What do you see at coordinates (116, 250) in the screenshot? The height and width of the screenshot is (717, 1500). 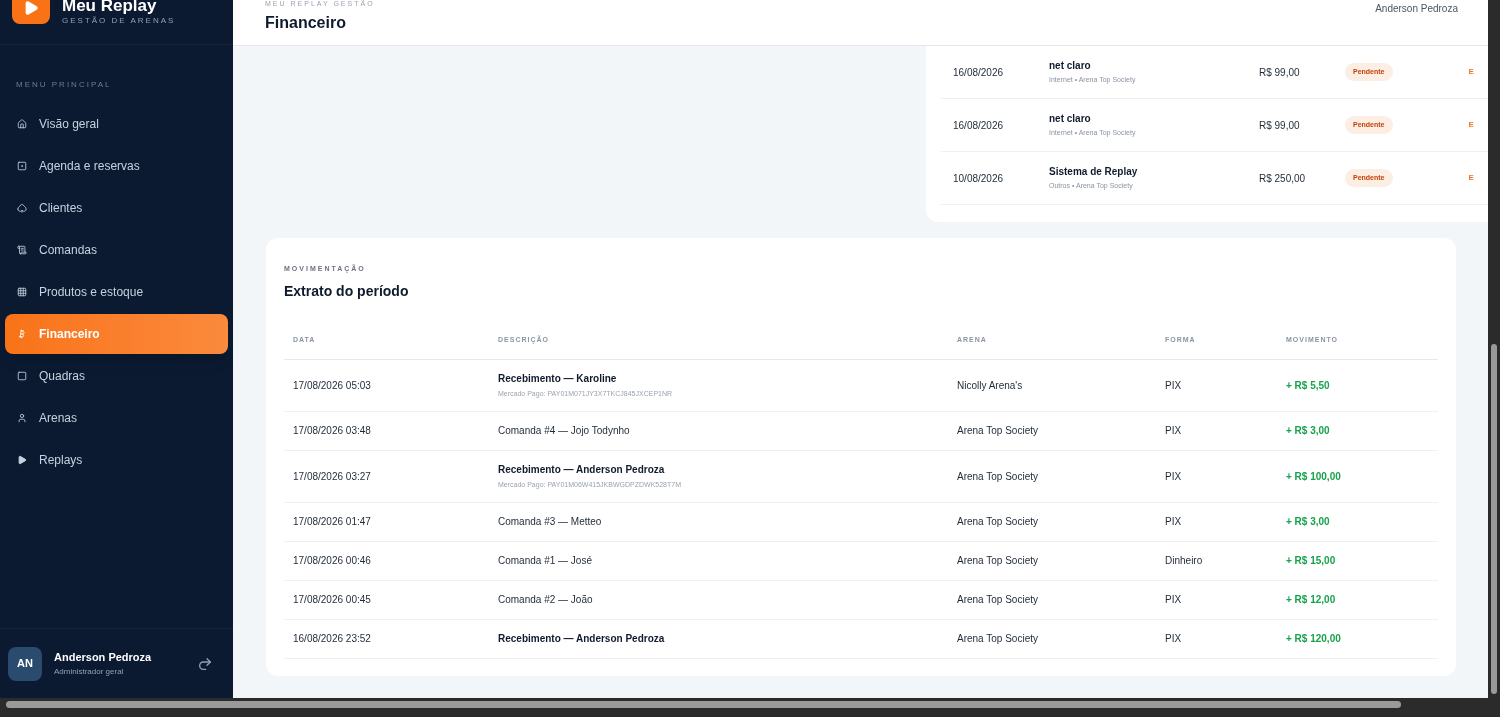 I see `nav-item: Comandas` at bounding box center [116, 250].